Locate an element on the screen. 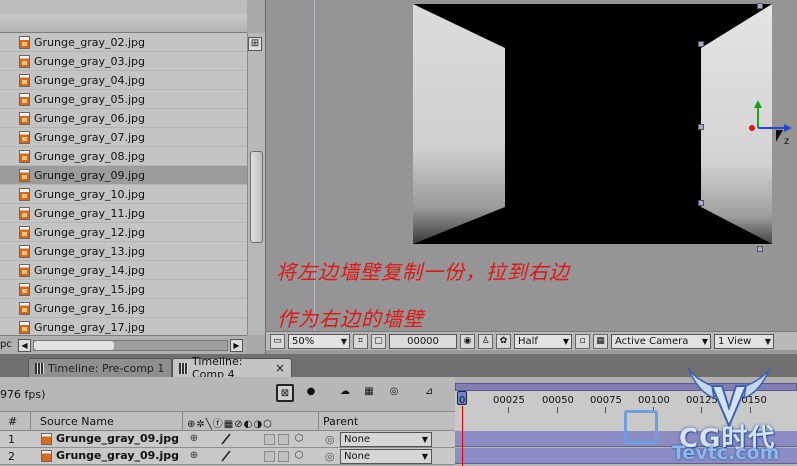 This screenshot has width=797, height=466. close-icon: × is located at coordinates (280, 368).